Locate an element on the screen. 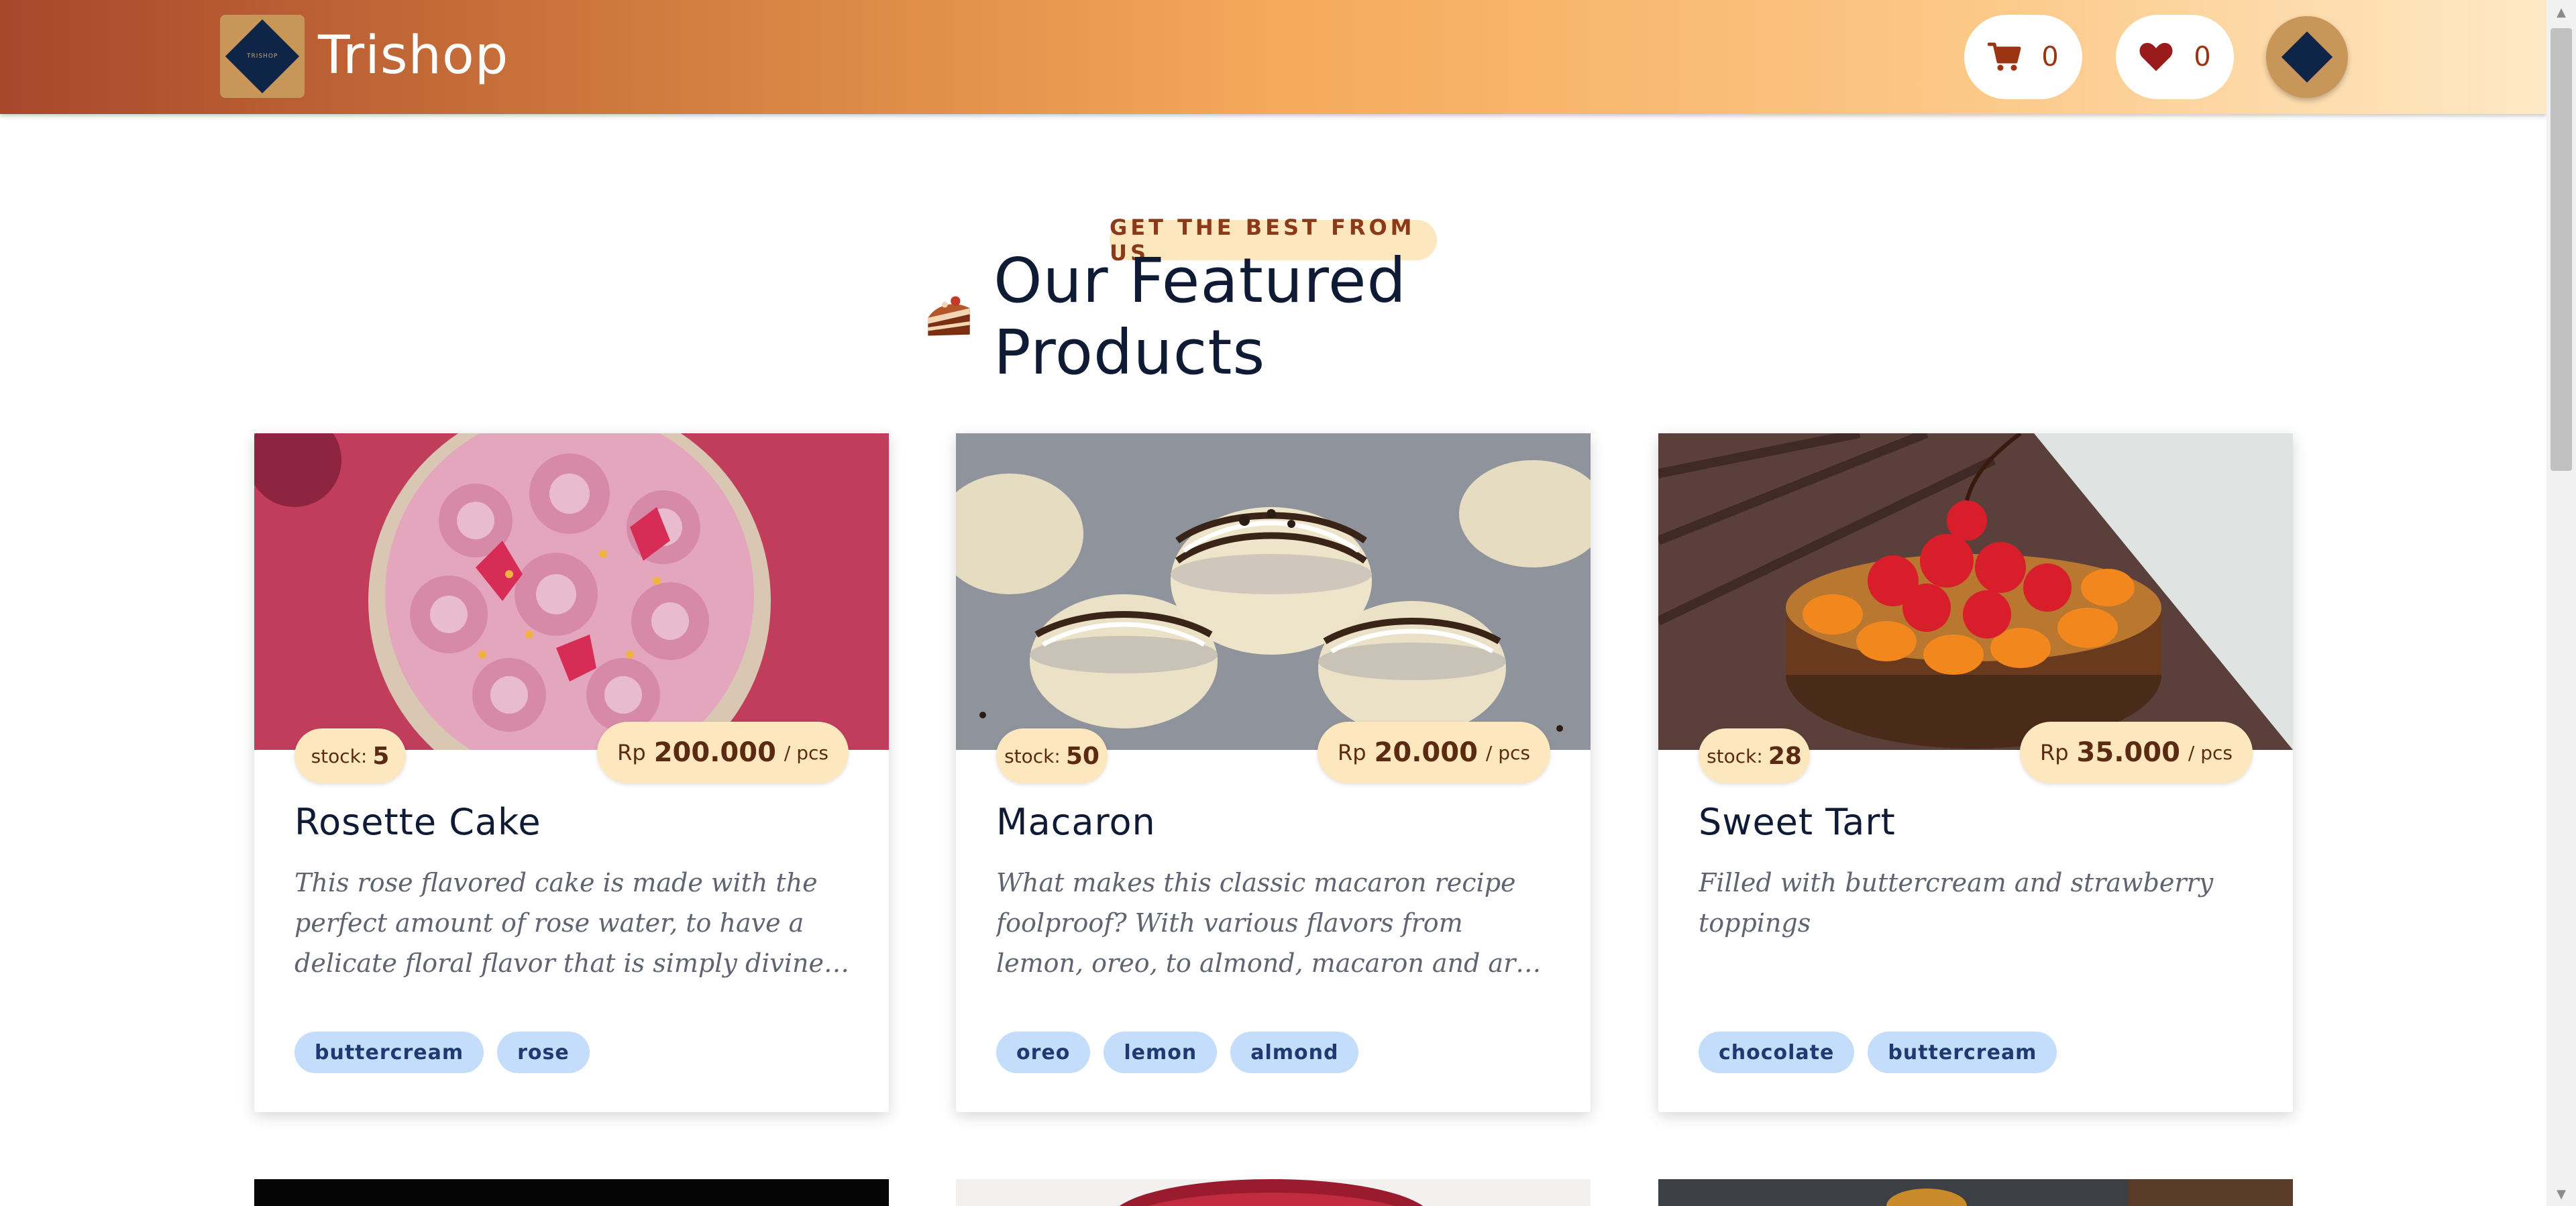  heart-icon is located at coordinates (2156, 57).